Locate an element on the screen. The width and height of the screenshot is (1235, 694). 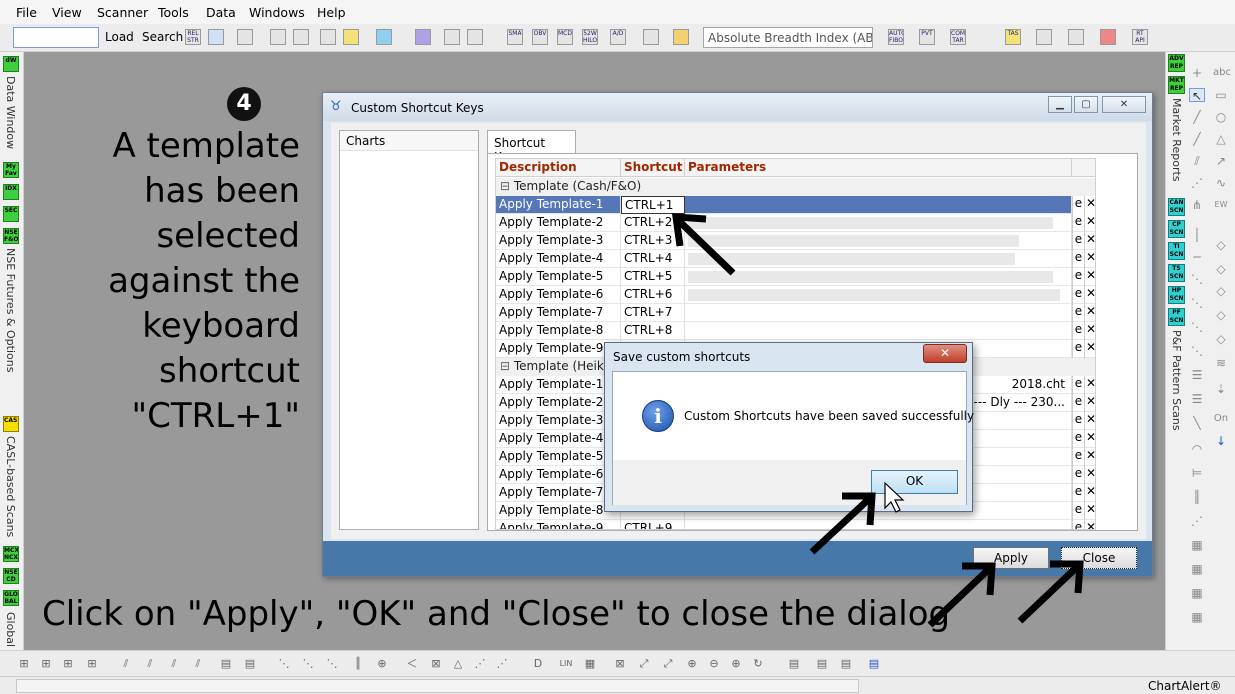
mouse-cursor-icon is located at coordinates (894, 497).